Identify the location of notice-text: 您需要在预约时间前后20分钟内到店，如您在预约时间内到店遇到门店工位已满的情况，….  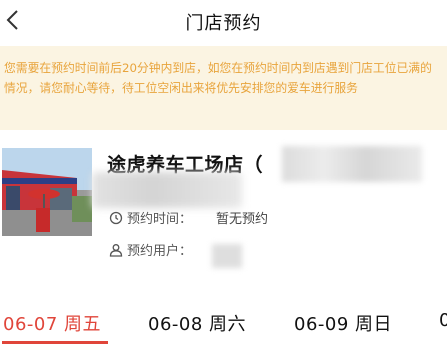
(218, 78).